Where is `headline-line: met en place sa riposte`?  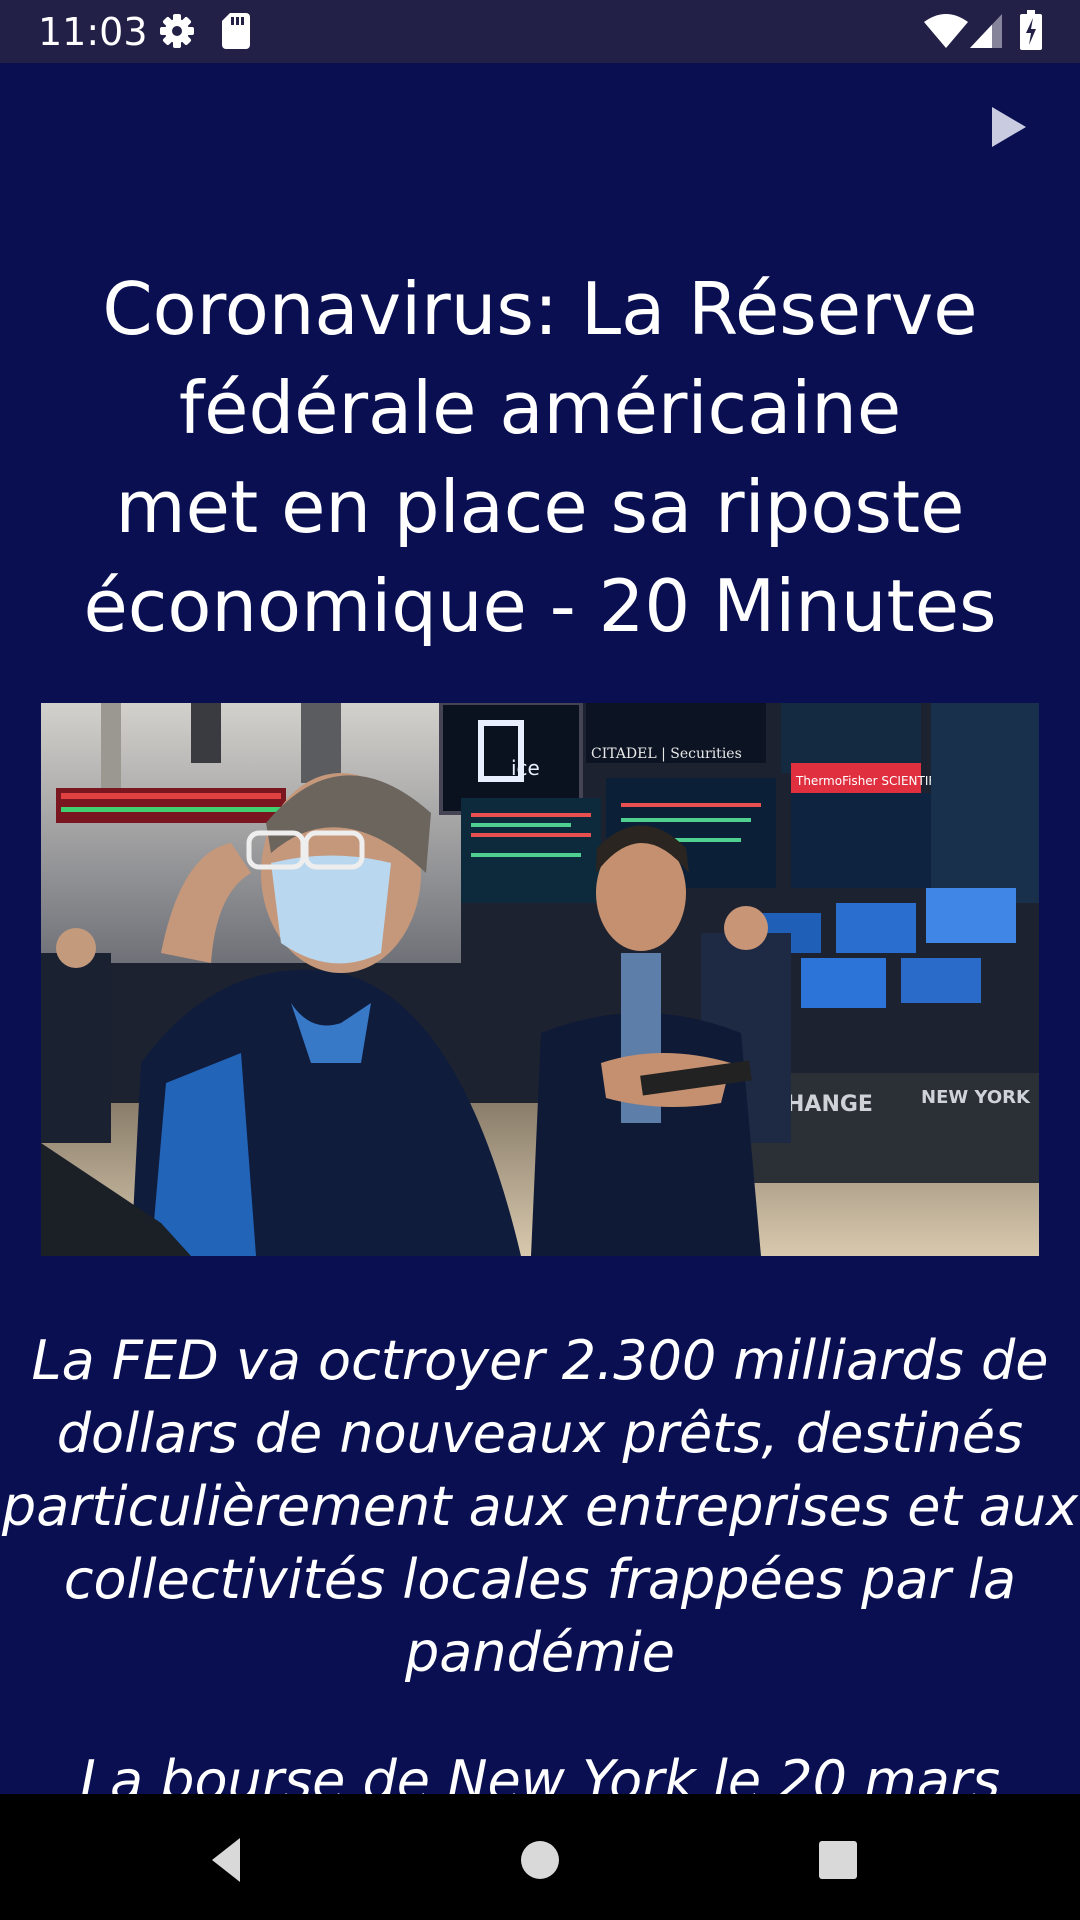
headline-line: met en place sa riposte is located at coordinates (540, 507).